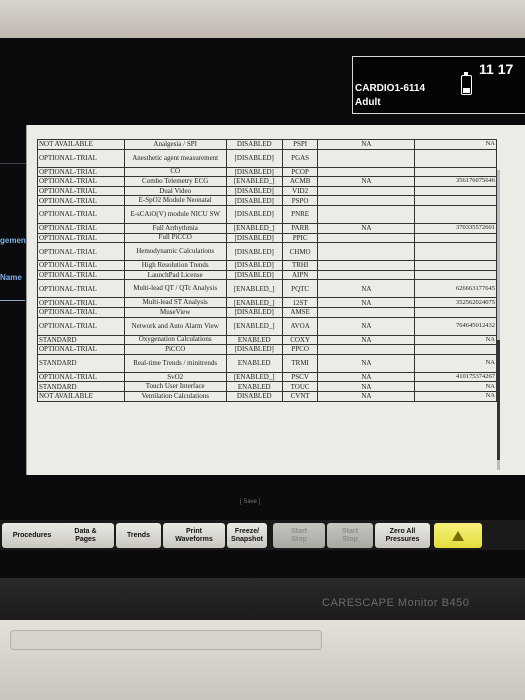 Image resolution: width=525 pixels, height=700 pixels. What do you see at coordinates (455, 326) in the screenshot?
I see `license-key-cell: 764645012432` at bounding box center [455, 326].